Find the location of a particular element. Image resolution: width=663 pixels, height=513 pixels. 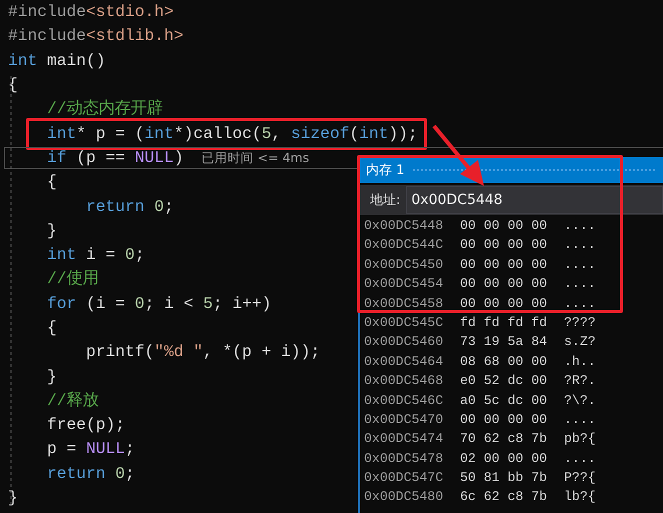

memory-address: 0x00DC5474 is located at coordinates (404, 439).